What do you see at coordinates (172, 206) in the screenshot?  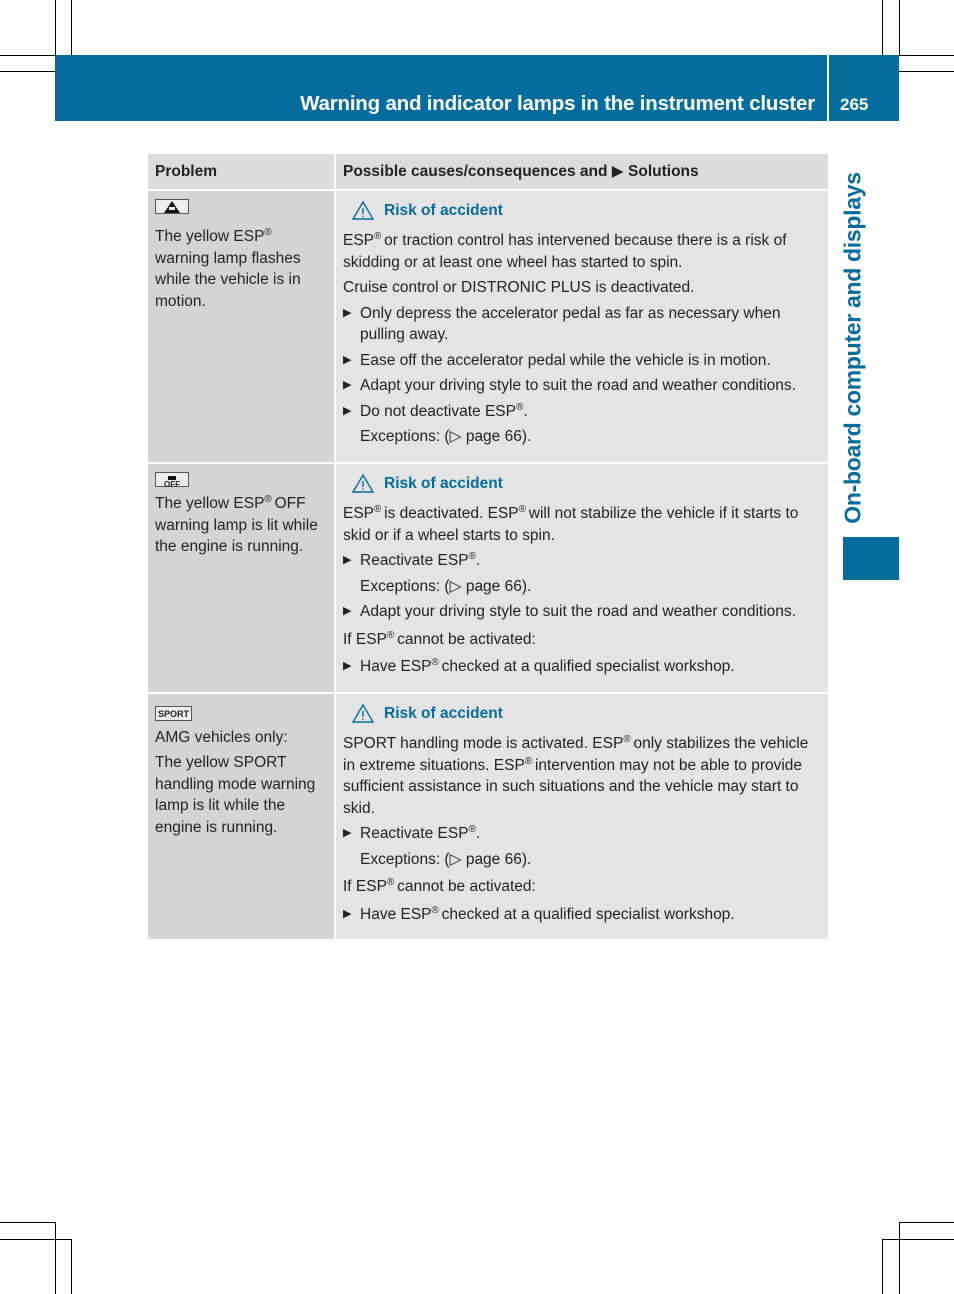 I see `esp-warning-lamp-icon` at bounding box center [172, 206].